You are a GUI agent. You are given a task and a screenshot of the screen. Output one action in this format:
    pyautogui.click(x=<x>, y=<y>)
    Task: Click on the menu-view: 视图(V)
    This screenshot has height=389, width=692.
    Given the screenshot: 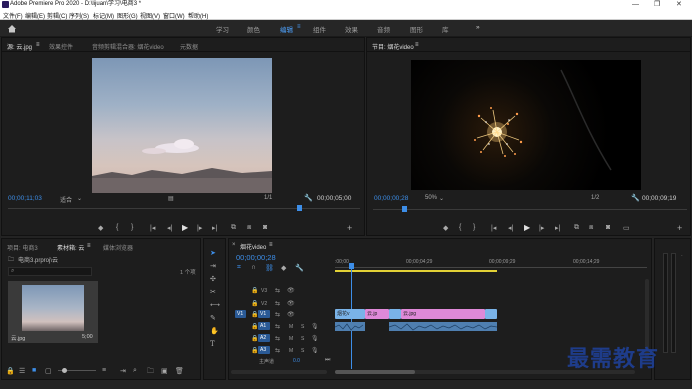 What is the action you would take?
    pyautogui.click(x=150, y=15)
    